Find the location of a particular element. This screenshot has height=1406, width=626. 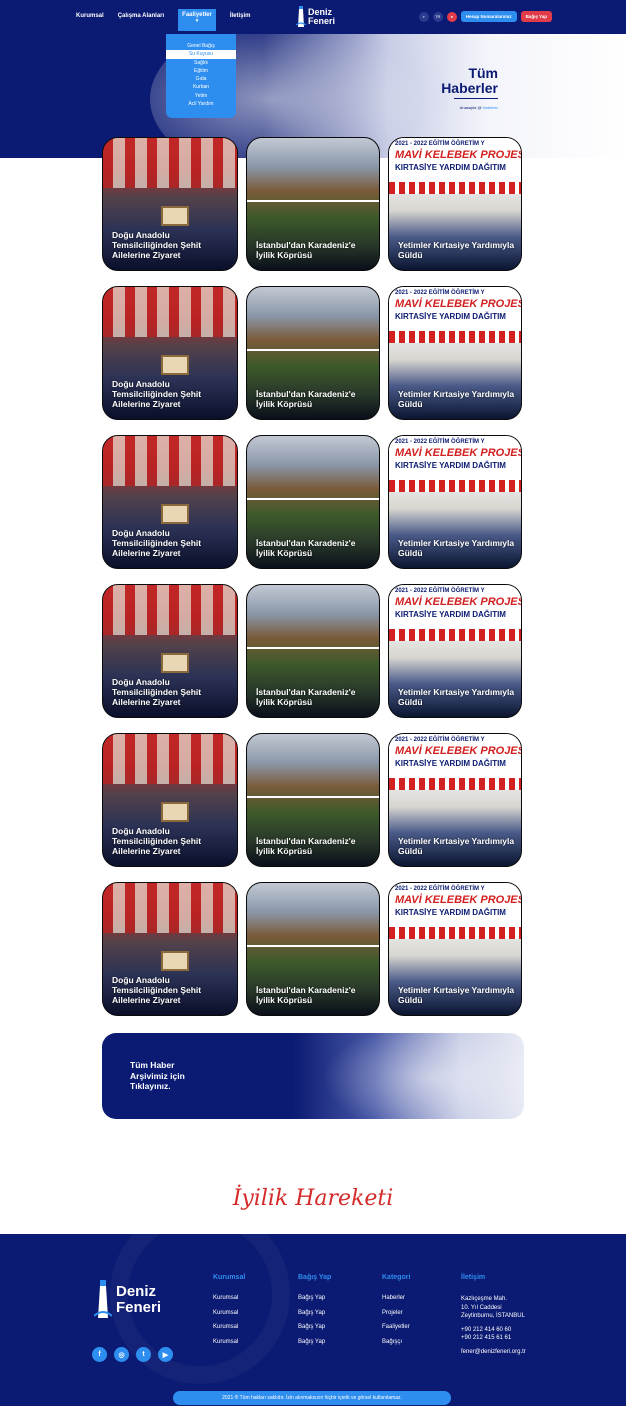

youtube-icon: ▶ is located at coordinates (165, 1354).